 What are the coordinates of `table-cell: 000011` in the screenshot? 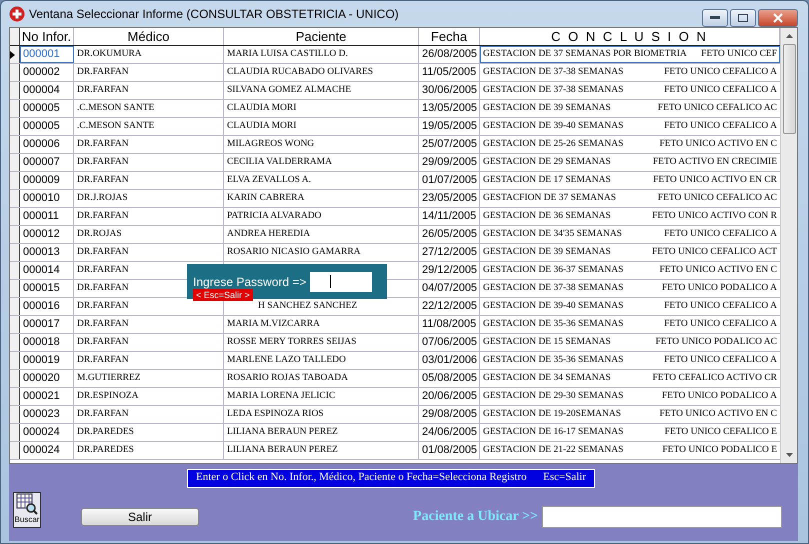 It's located at (47, 216).